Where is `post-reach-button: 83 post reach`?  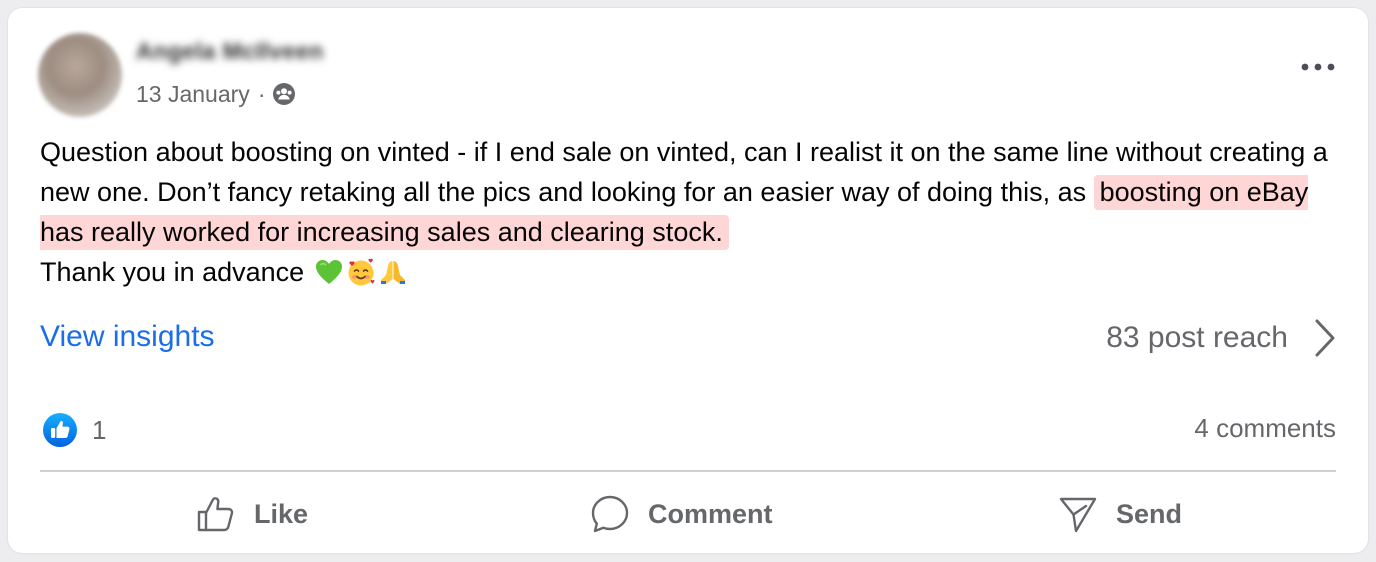
post-reach-button: 83 post reach is located at coordinates (1221, 338).